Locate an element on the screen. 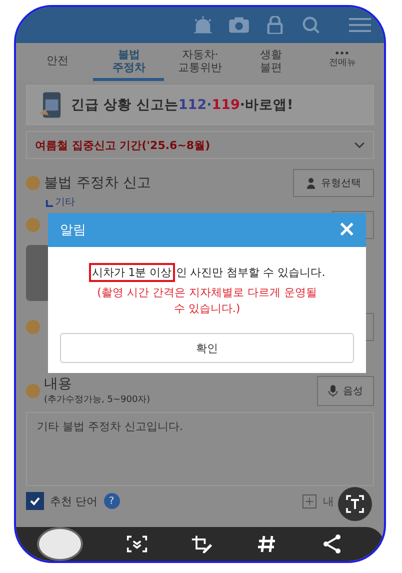 The image size is (402, 573). dialog-note: (촬영 시간 간격은 지자체별로 다르게 운영될 수 있습니다.) is located at coordinates (207, 301).